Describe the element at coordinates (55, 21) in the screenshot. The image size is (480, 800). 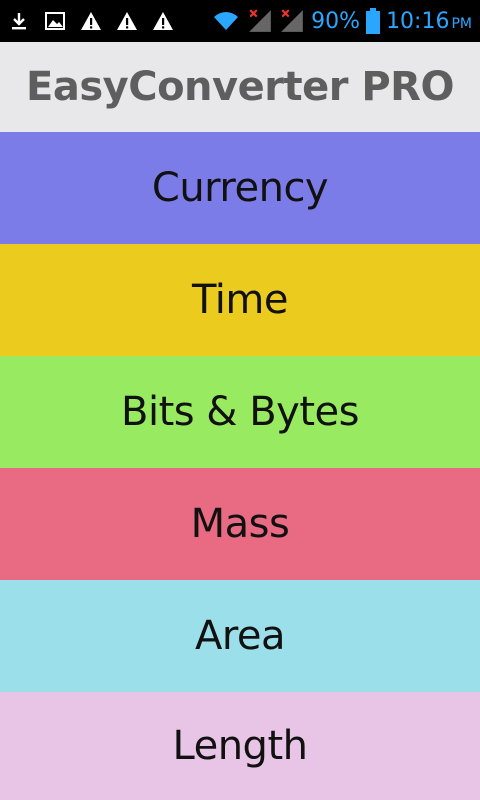
I see `image-icon` at that location.